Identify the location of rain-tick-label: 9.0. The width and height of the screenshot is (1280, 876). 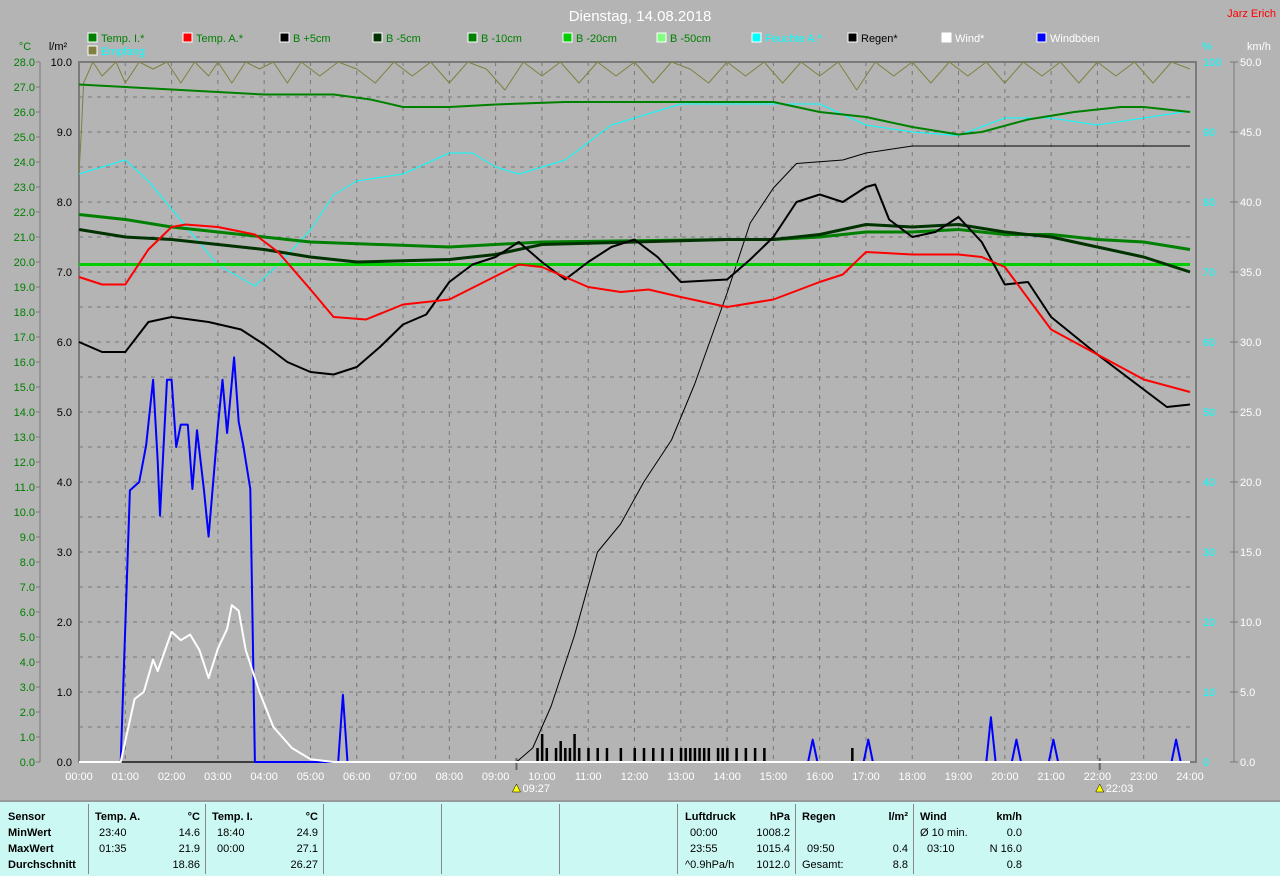
(64, 133).